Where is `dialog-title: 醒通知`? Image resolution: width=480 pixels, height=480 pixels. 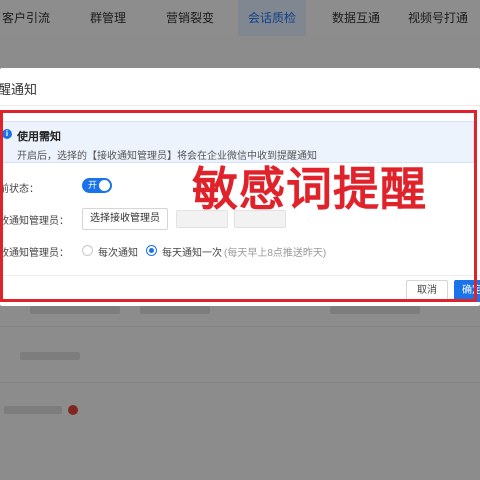 dialog-title: 醒通知 is located at coordinates (19, 89).